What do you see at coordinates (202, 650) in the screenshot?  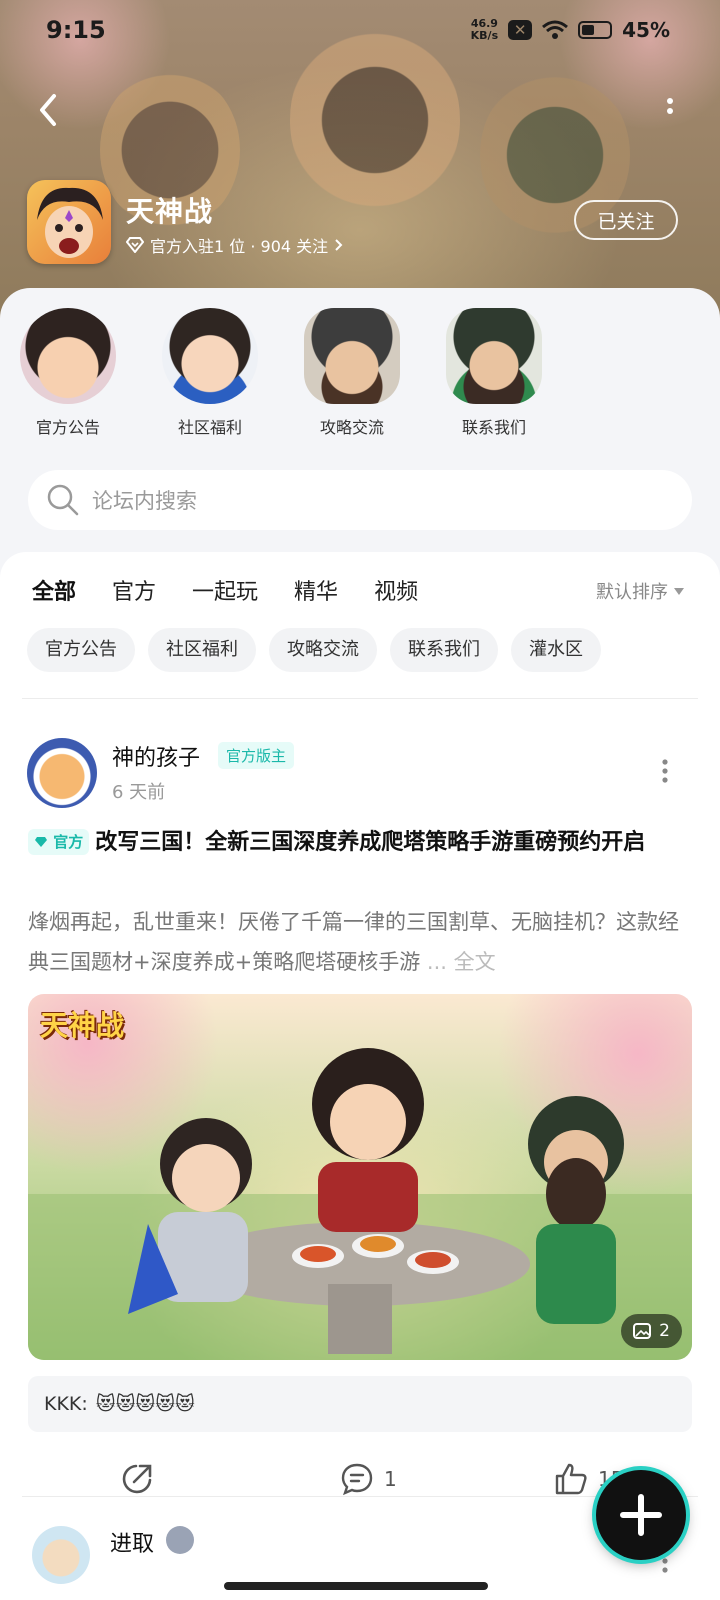 I see `chip-community-benefits: 社区福利` at bounding box center [202, 650].